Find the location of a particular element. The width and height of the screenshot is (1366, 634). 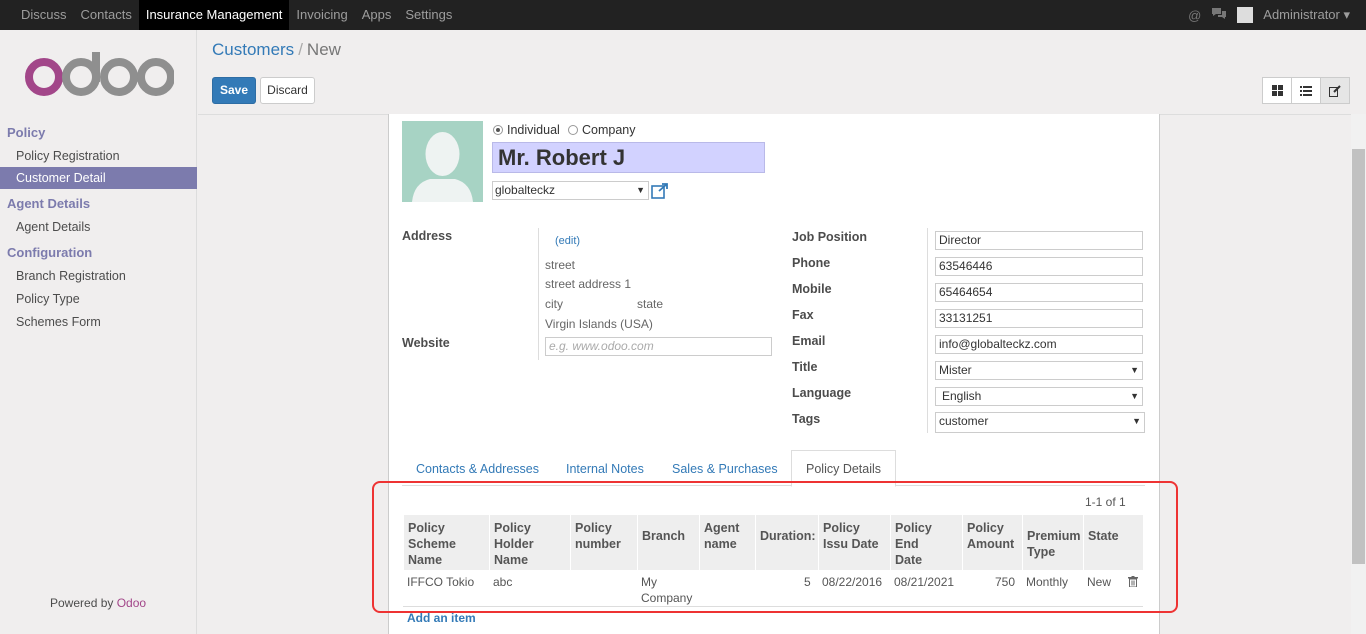

title-select: Mister ▼ is located at coordinates (1039, 370).